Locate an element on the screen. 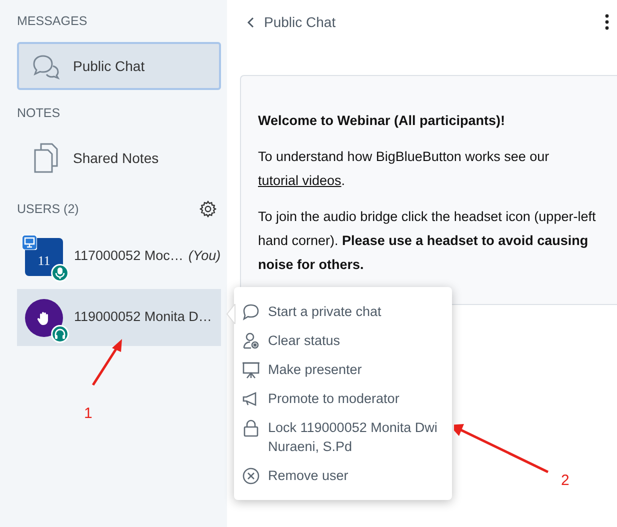 This screenshot has height=527, width=617. more-options-icon is located at coordinates (607, 22).